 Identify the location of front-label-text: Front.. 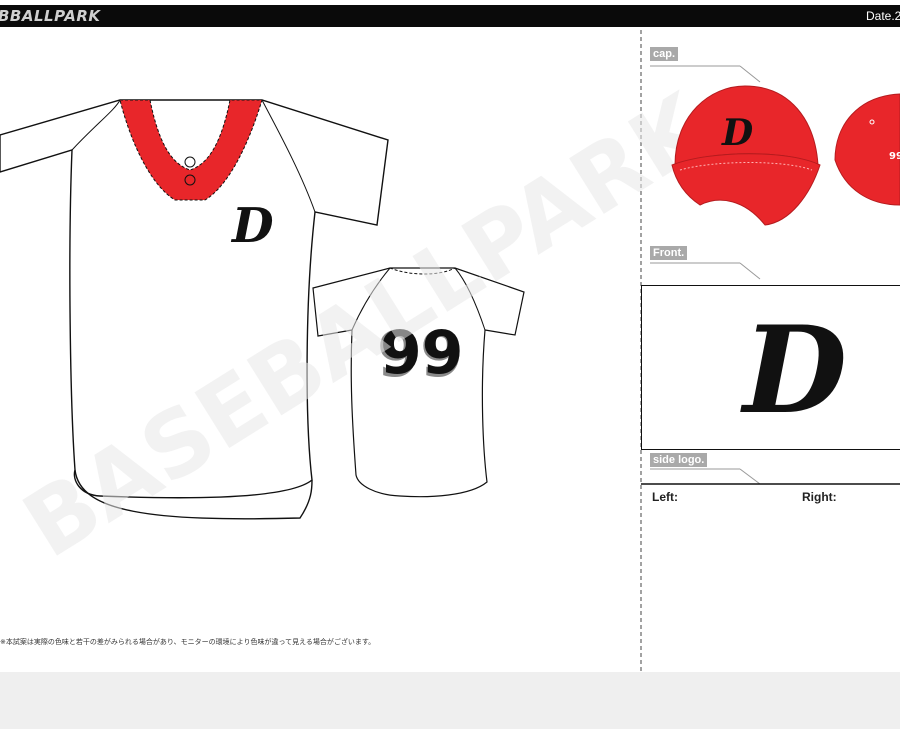
(669, 253).